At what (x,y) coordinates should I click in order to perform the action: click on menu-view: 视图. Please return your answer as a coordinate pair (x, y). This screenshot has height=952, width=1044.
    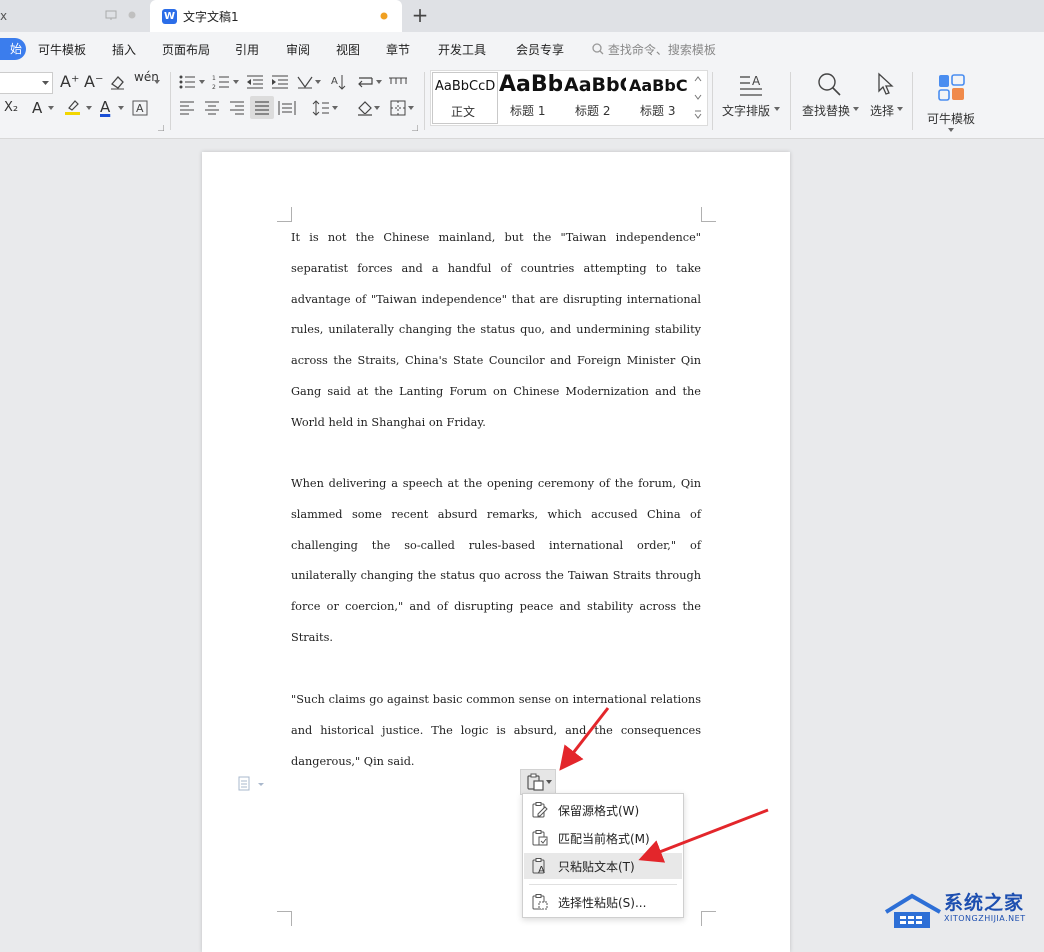
    Looking at the image, I should click on (348, 49).